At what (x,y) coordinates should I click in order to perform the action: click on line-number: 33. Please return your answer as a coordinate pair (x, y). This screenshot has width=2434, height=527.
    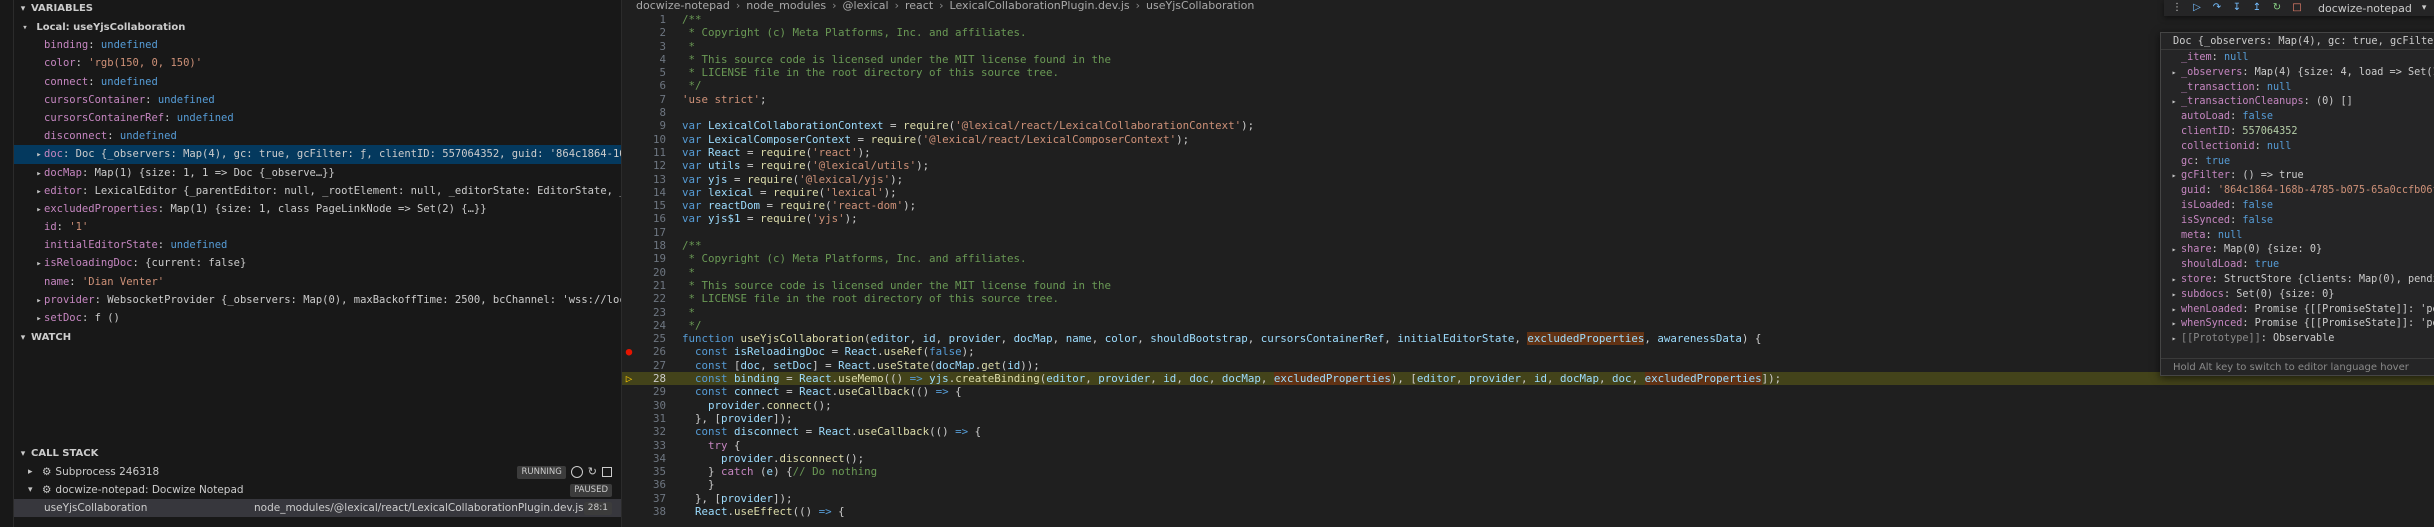
    Looking at the image, I should click on (659, 445).